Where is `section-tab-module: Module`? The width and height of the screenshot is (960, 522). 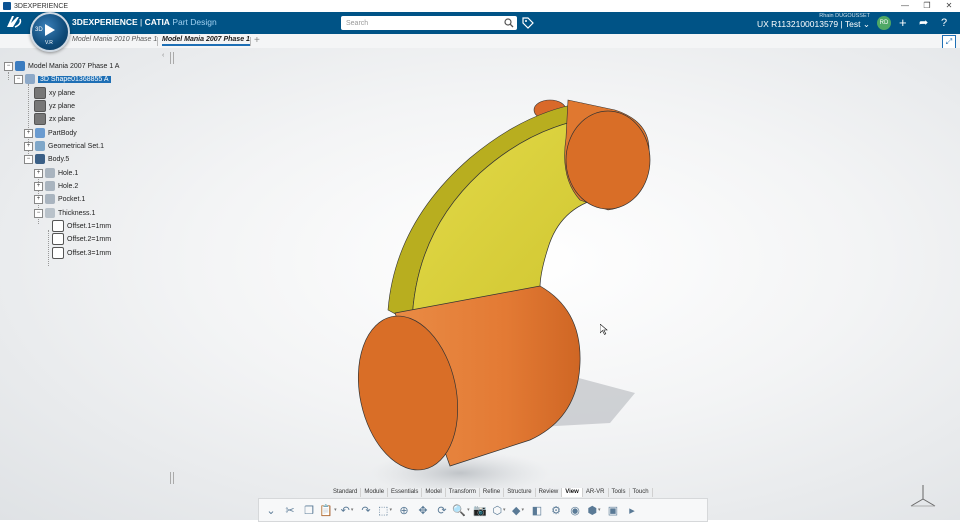 section-tab-module: Module is located at coordinates (375, 492).